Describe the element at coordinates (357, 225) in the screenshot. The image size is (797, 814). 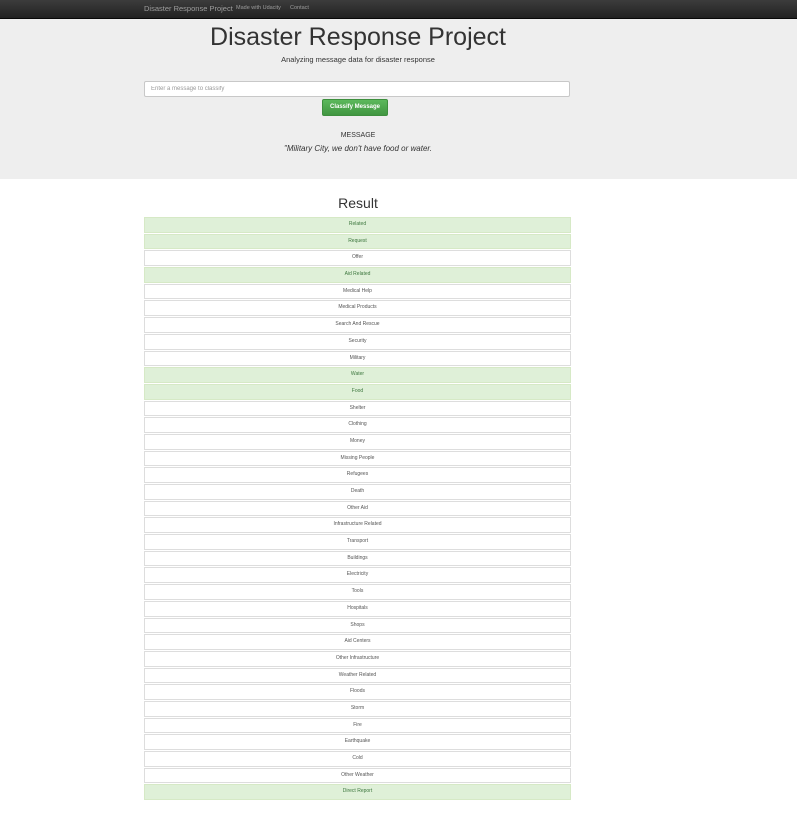
I see `result-item: Related` at that location.